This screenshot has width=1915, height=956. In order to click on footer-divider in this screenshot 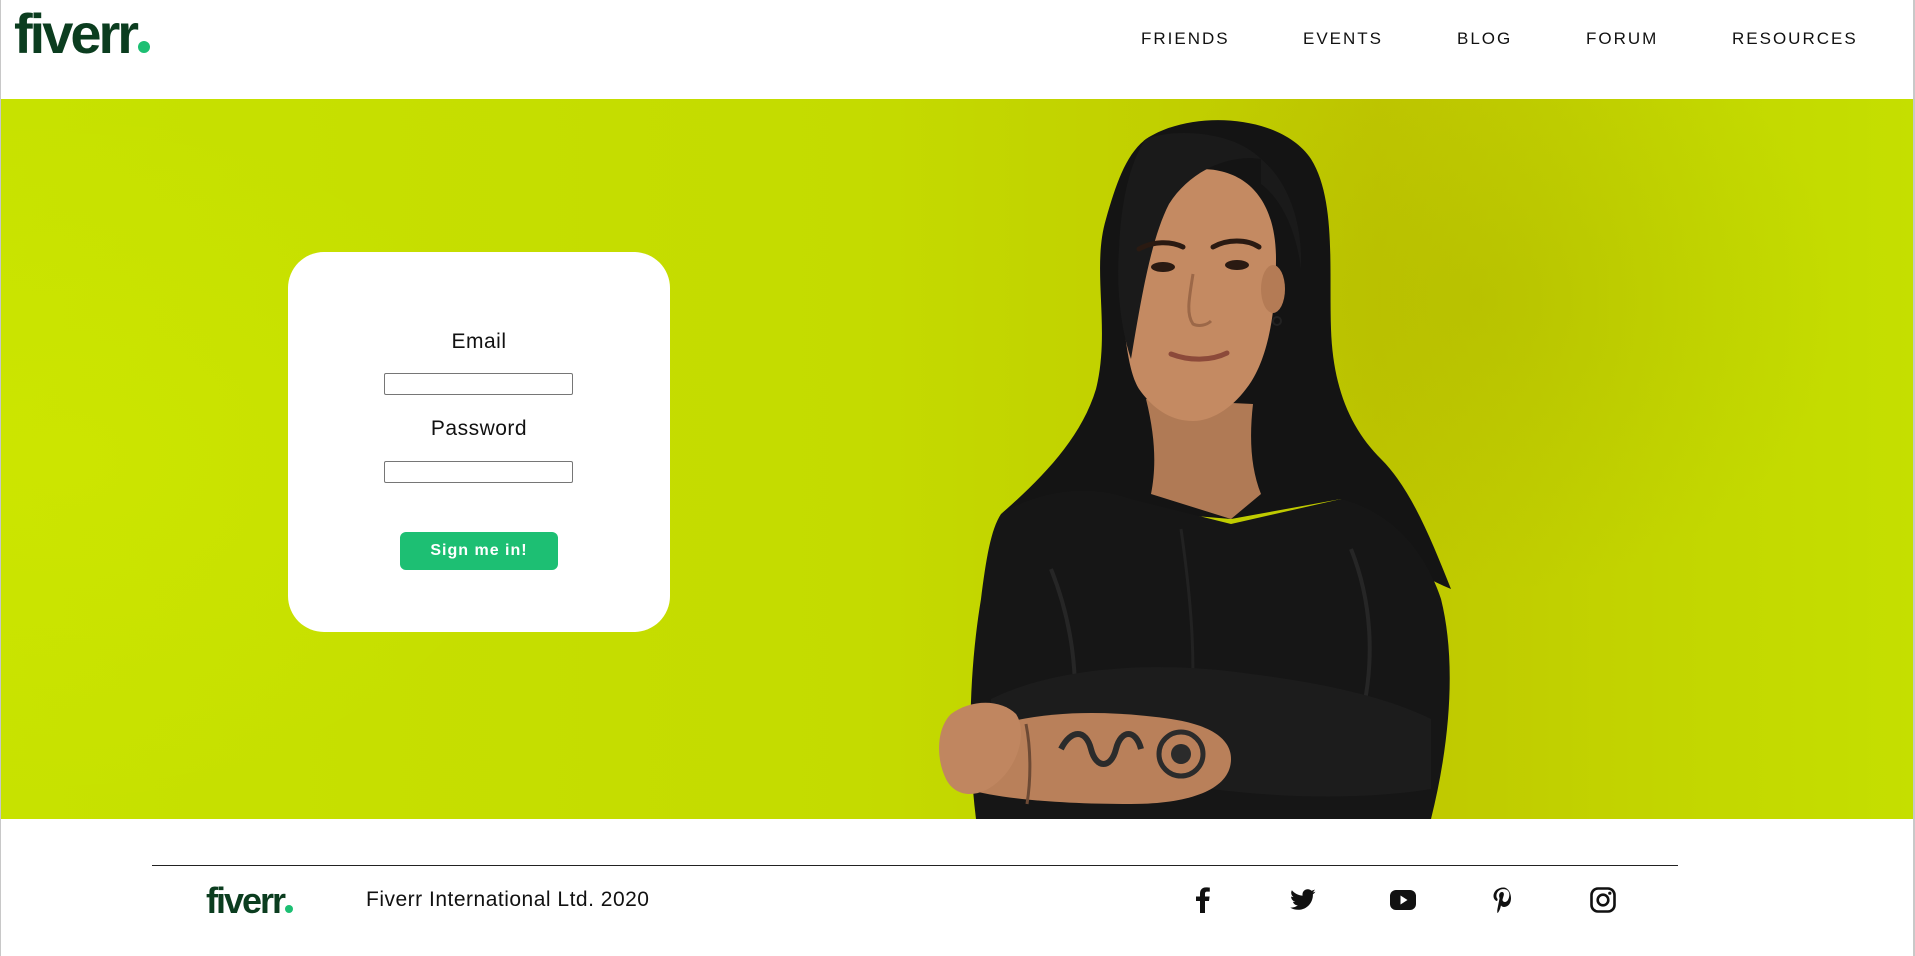, I will do `click(915, 865)`.